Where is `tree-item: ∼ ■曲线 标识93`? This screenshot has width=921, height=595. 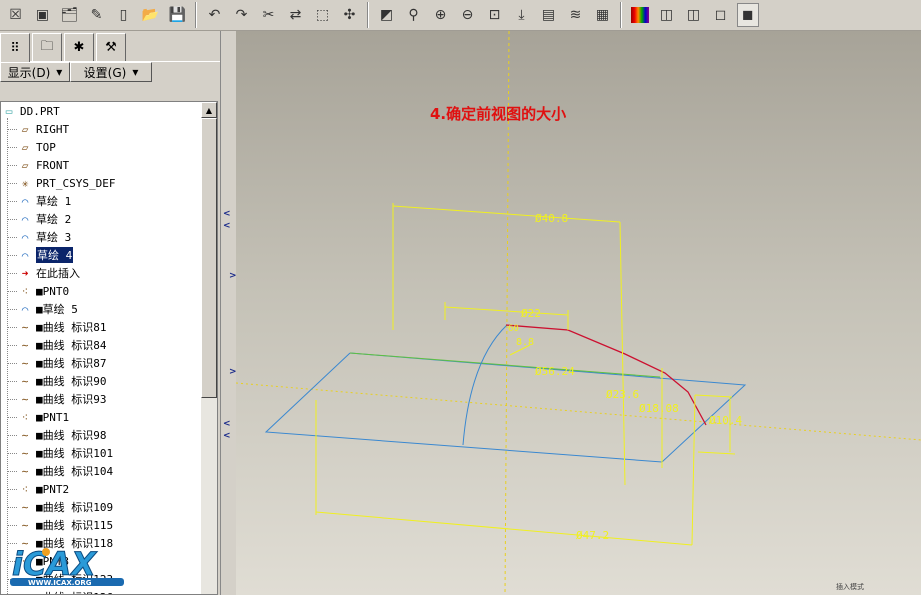 tree-item: ∼ ■曲线 标识93 is located at coordinates (109, 399).